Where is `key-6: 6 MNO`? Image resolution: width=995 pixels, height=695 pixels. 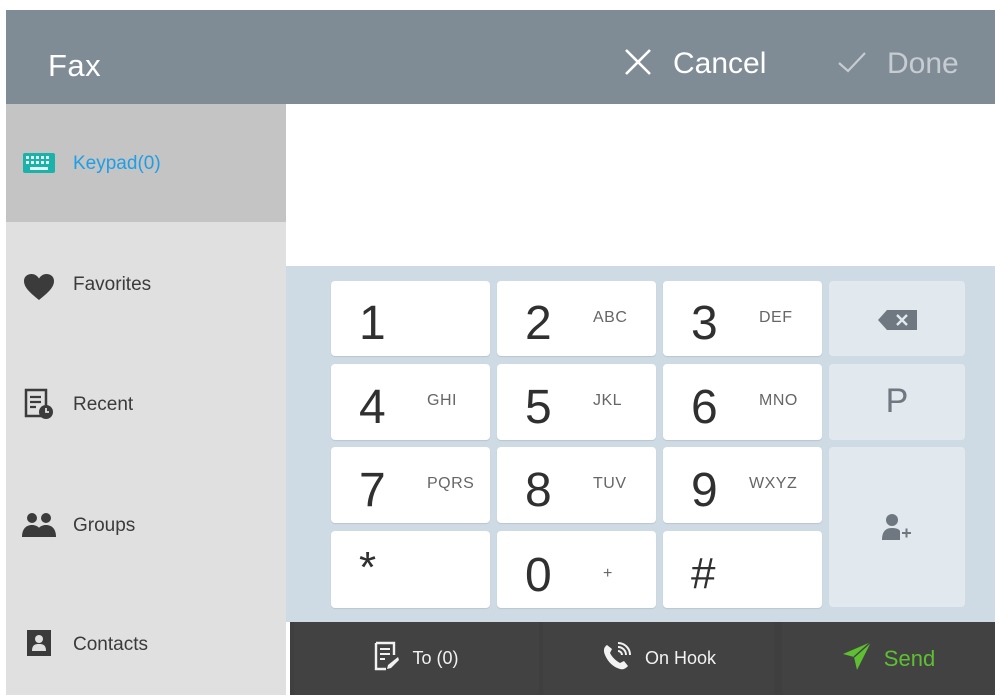 key-6: 6 MNO is located at coordinates (742, 402).